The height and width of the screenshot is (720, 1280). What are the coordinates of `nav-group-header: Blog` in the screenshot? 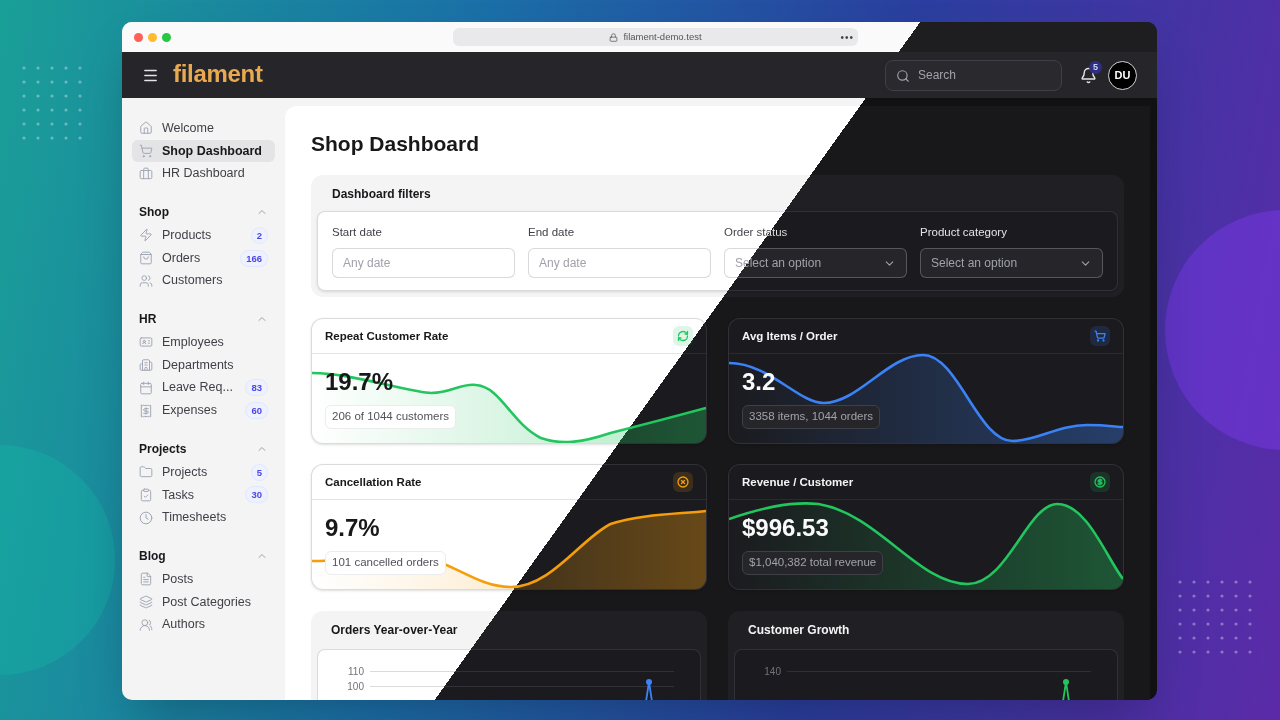 It's located at (203, 555).